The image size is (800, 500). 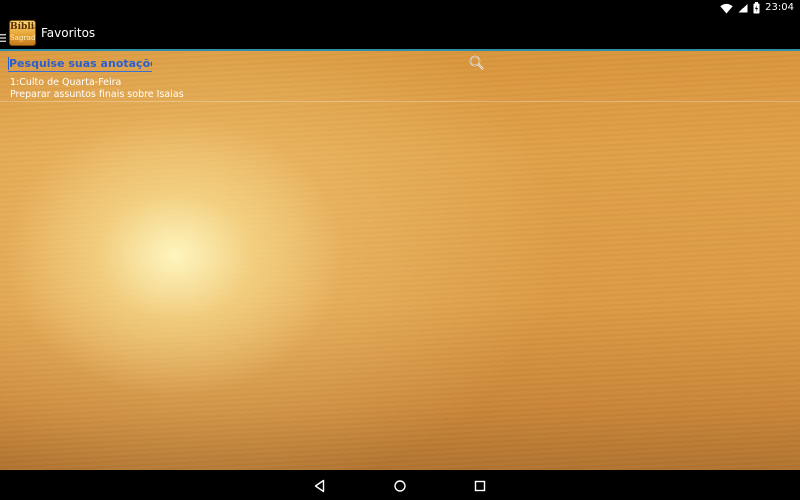 I want to click on note-title: 1:Culto de Quarta-Feira, so click(x=66, y=82).